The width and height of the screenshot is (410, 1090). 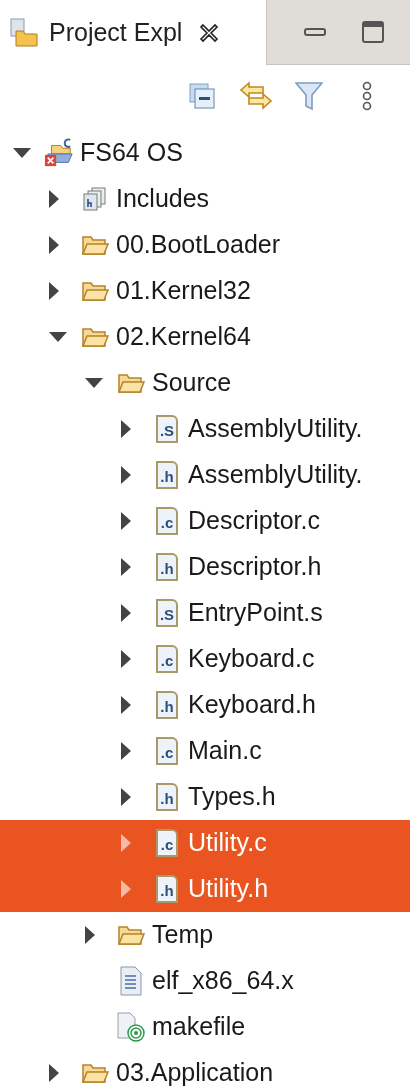 I want to click on close-icon, so click(x=209, y=32).